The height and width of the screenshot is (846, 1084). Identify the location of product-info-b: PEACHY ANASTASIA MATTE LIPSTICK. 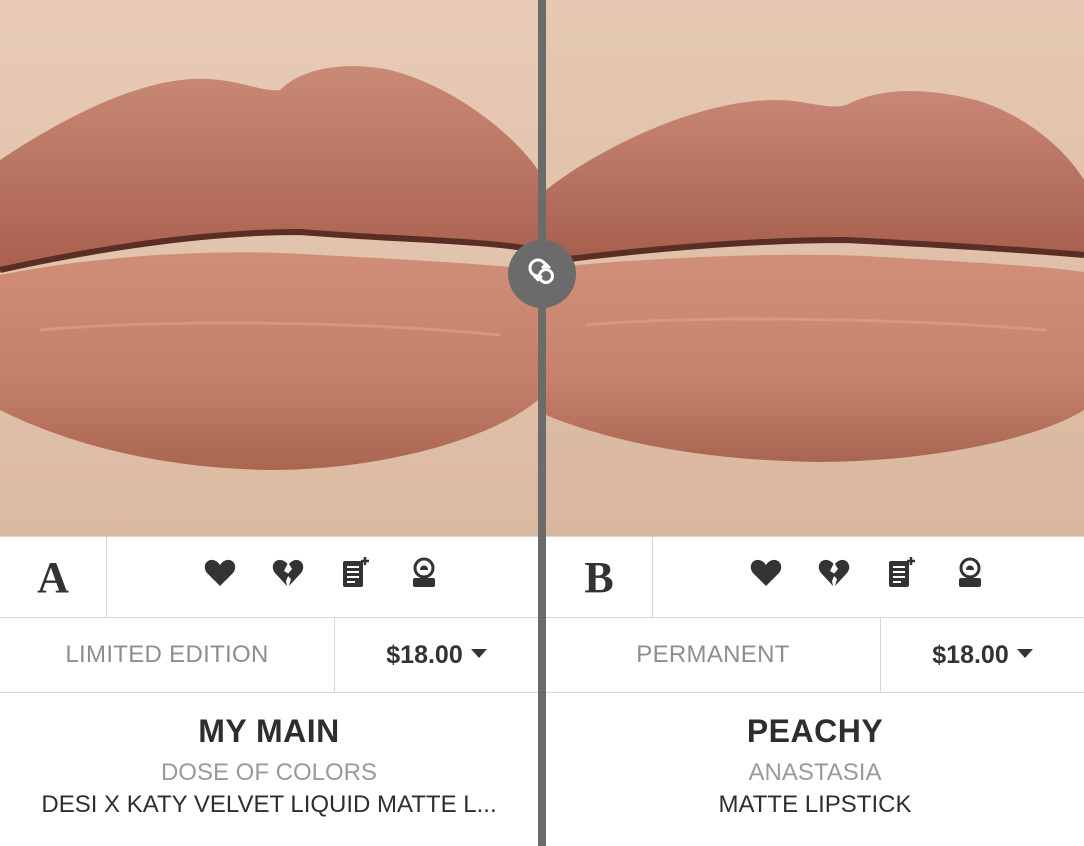
(815, 769).